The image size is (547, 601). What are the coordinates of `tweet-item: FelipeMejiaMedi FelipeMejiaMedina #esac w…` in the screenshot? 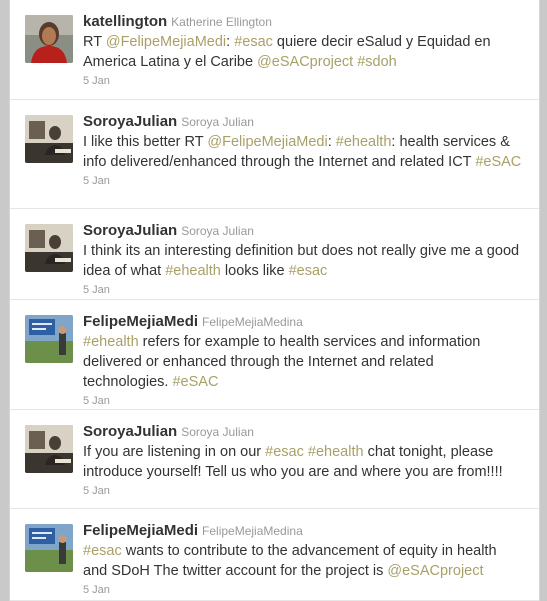 It's located at (274, 555).